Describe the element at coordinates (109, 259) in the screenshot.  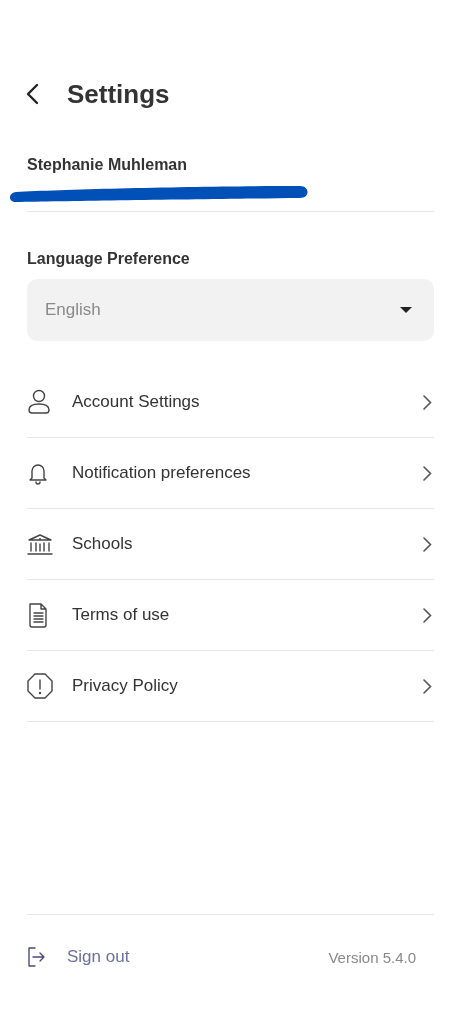
I see `language-label: Language Preference` at that location.